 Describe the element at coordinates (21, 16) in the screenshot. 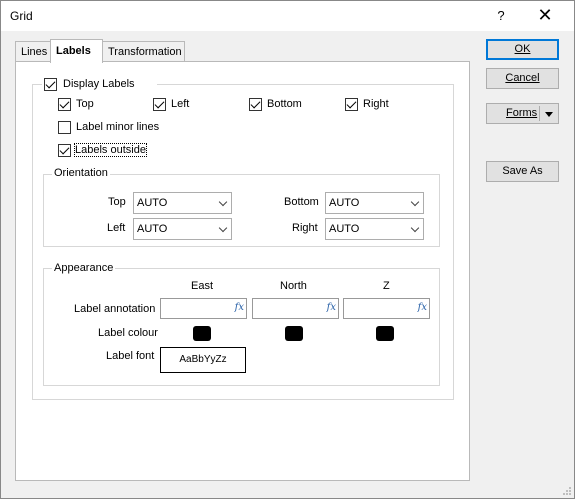

I see `window-title: Grid` at that location.